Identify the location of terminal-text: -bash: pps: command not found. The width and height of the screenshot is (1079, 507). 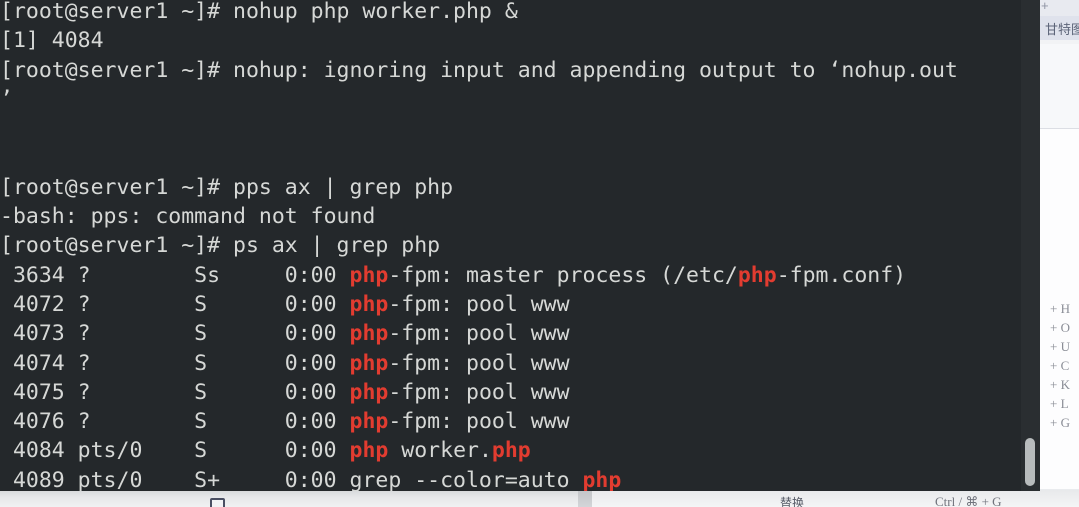
(188, 217).